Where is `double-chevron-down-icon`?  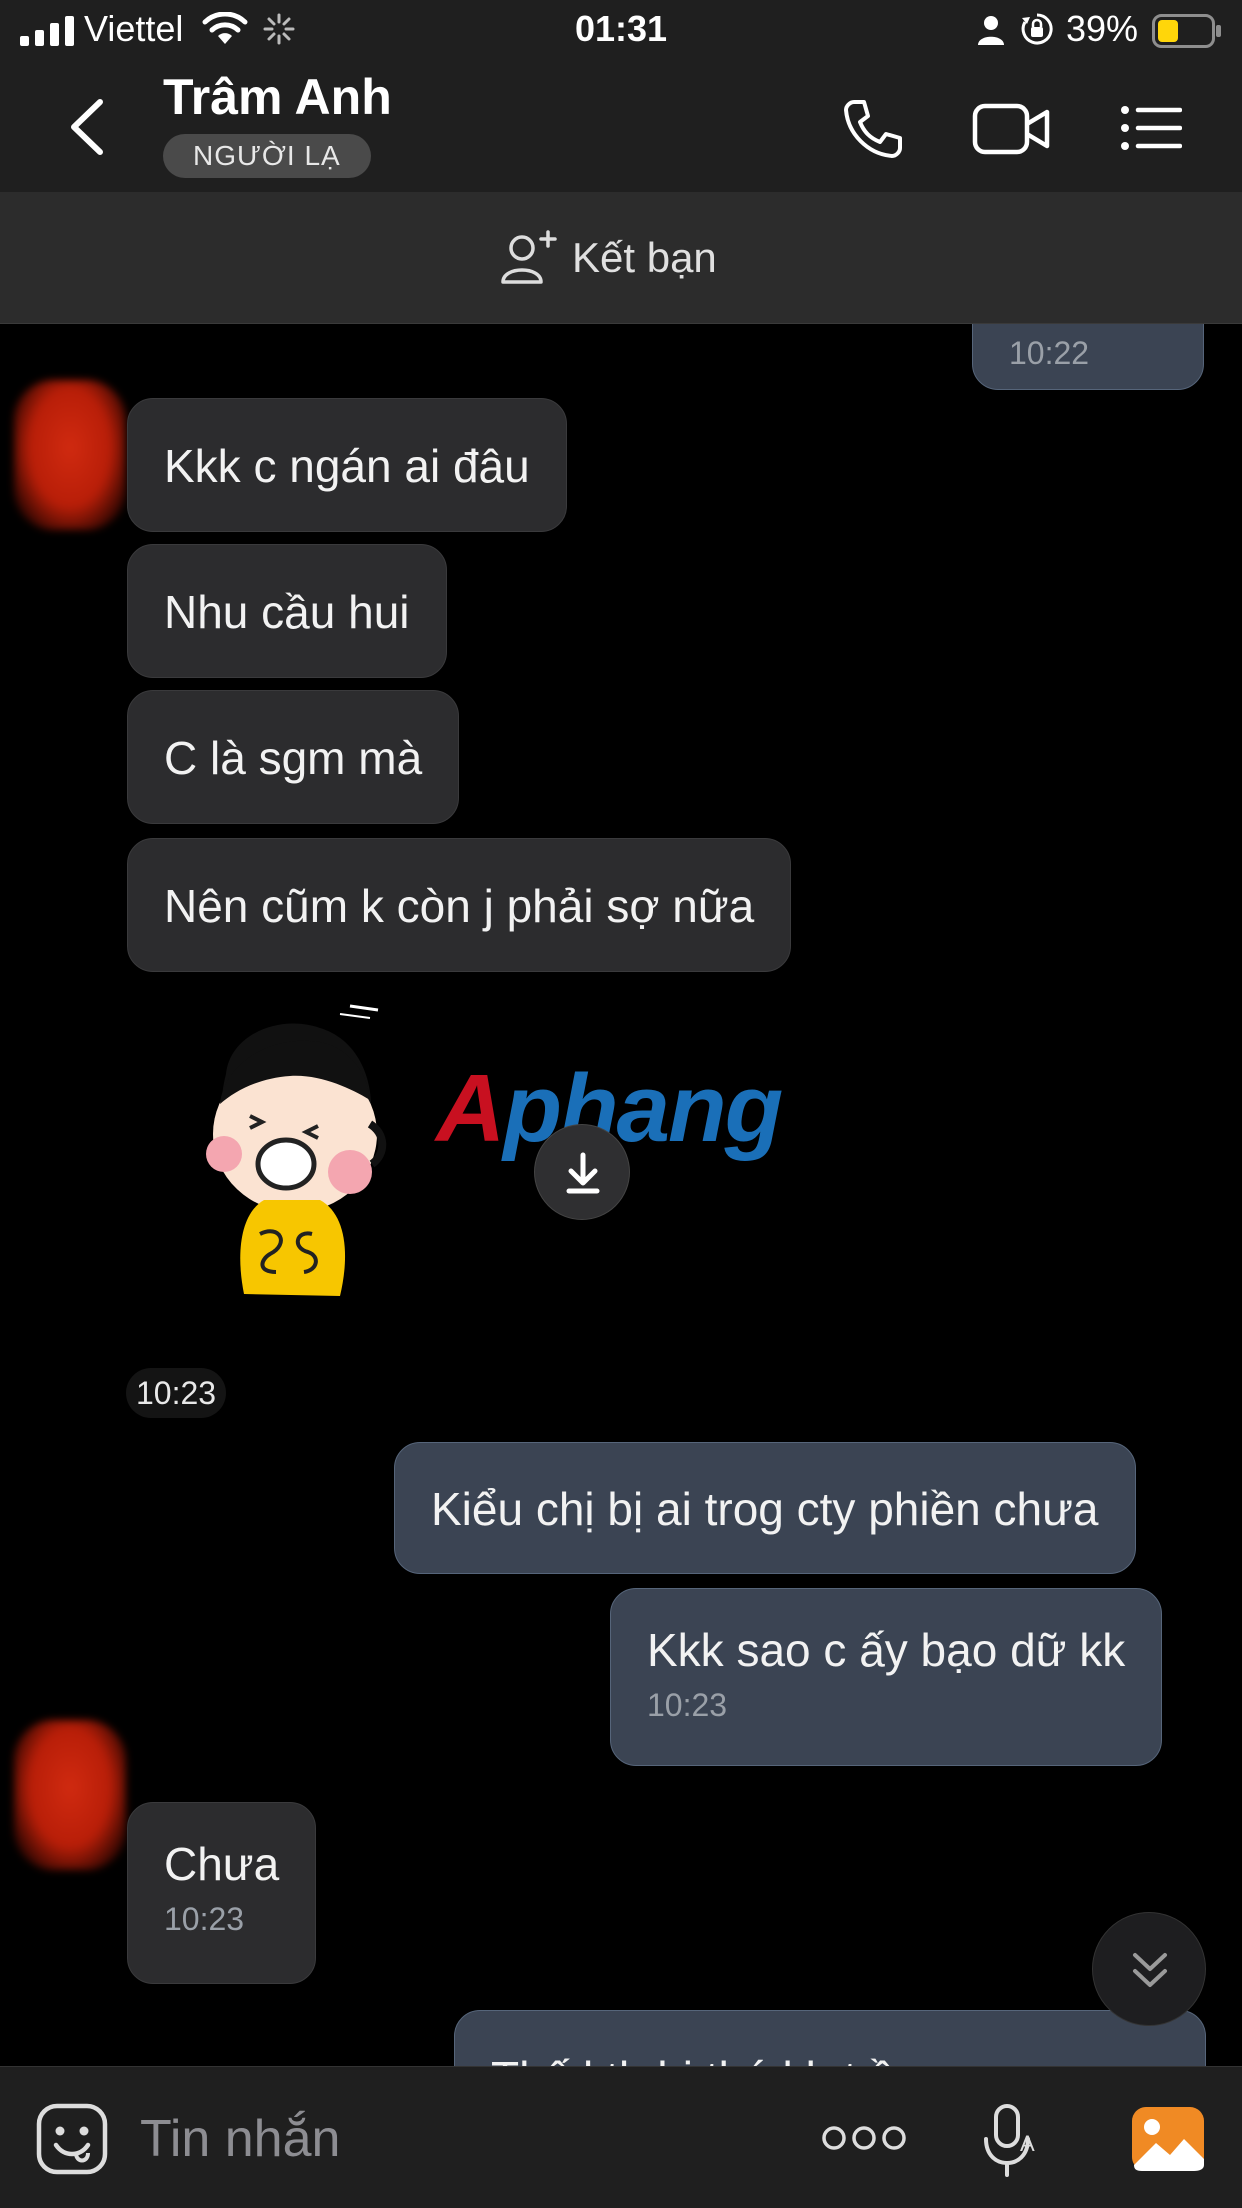
double-chevron-down-icon is located at coordinates (1150, 1970).